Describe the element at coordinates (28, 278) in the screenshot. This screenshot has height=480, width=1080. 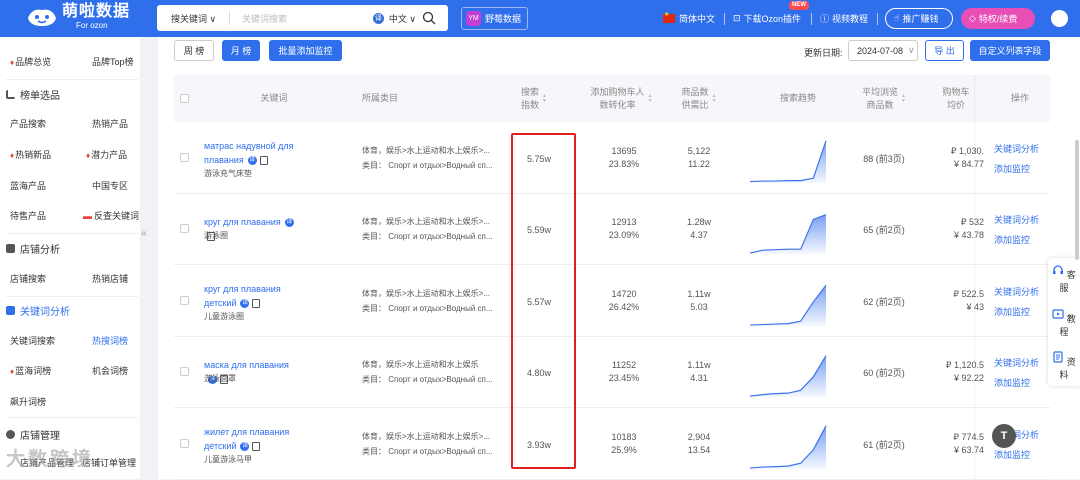
I see `sidebar-item-store-search: 店铺搜索` at that location.